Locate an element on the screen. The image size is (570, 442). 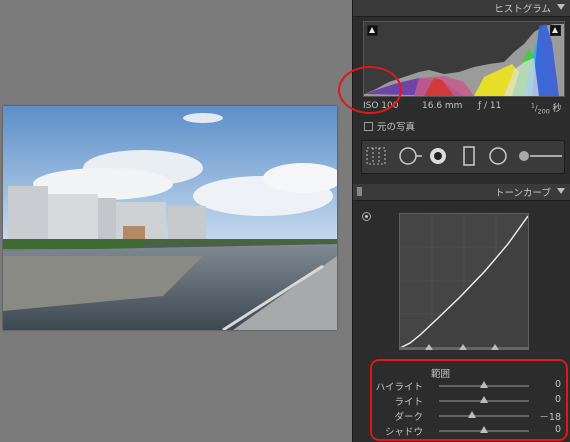
highlight-clipping-toggle is located at coordinates (555, 30).